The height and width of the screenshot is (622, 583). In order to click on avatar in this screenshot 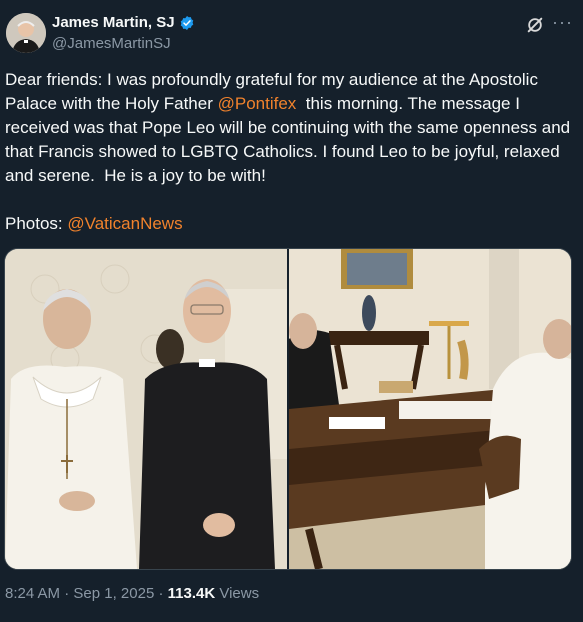, I will do `click(26, 33)`.